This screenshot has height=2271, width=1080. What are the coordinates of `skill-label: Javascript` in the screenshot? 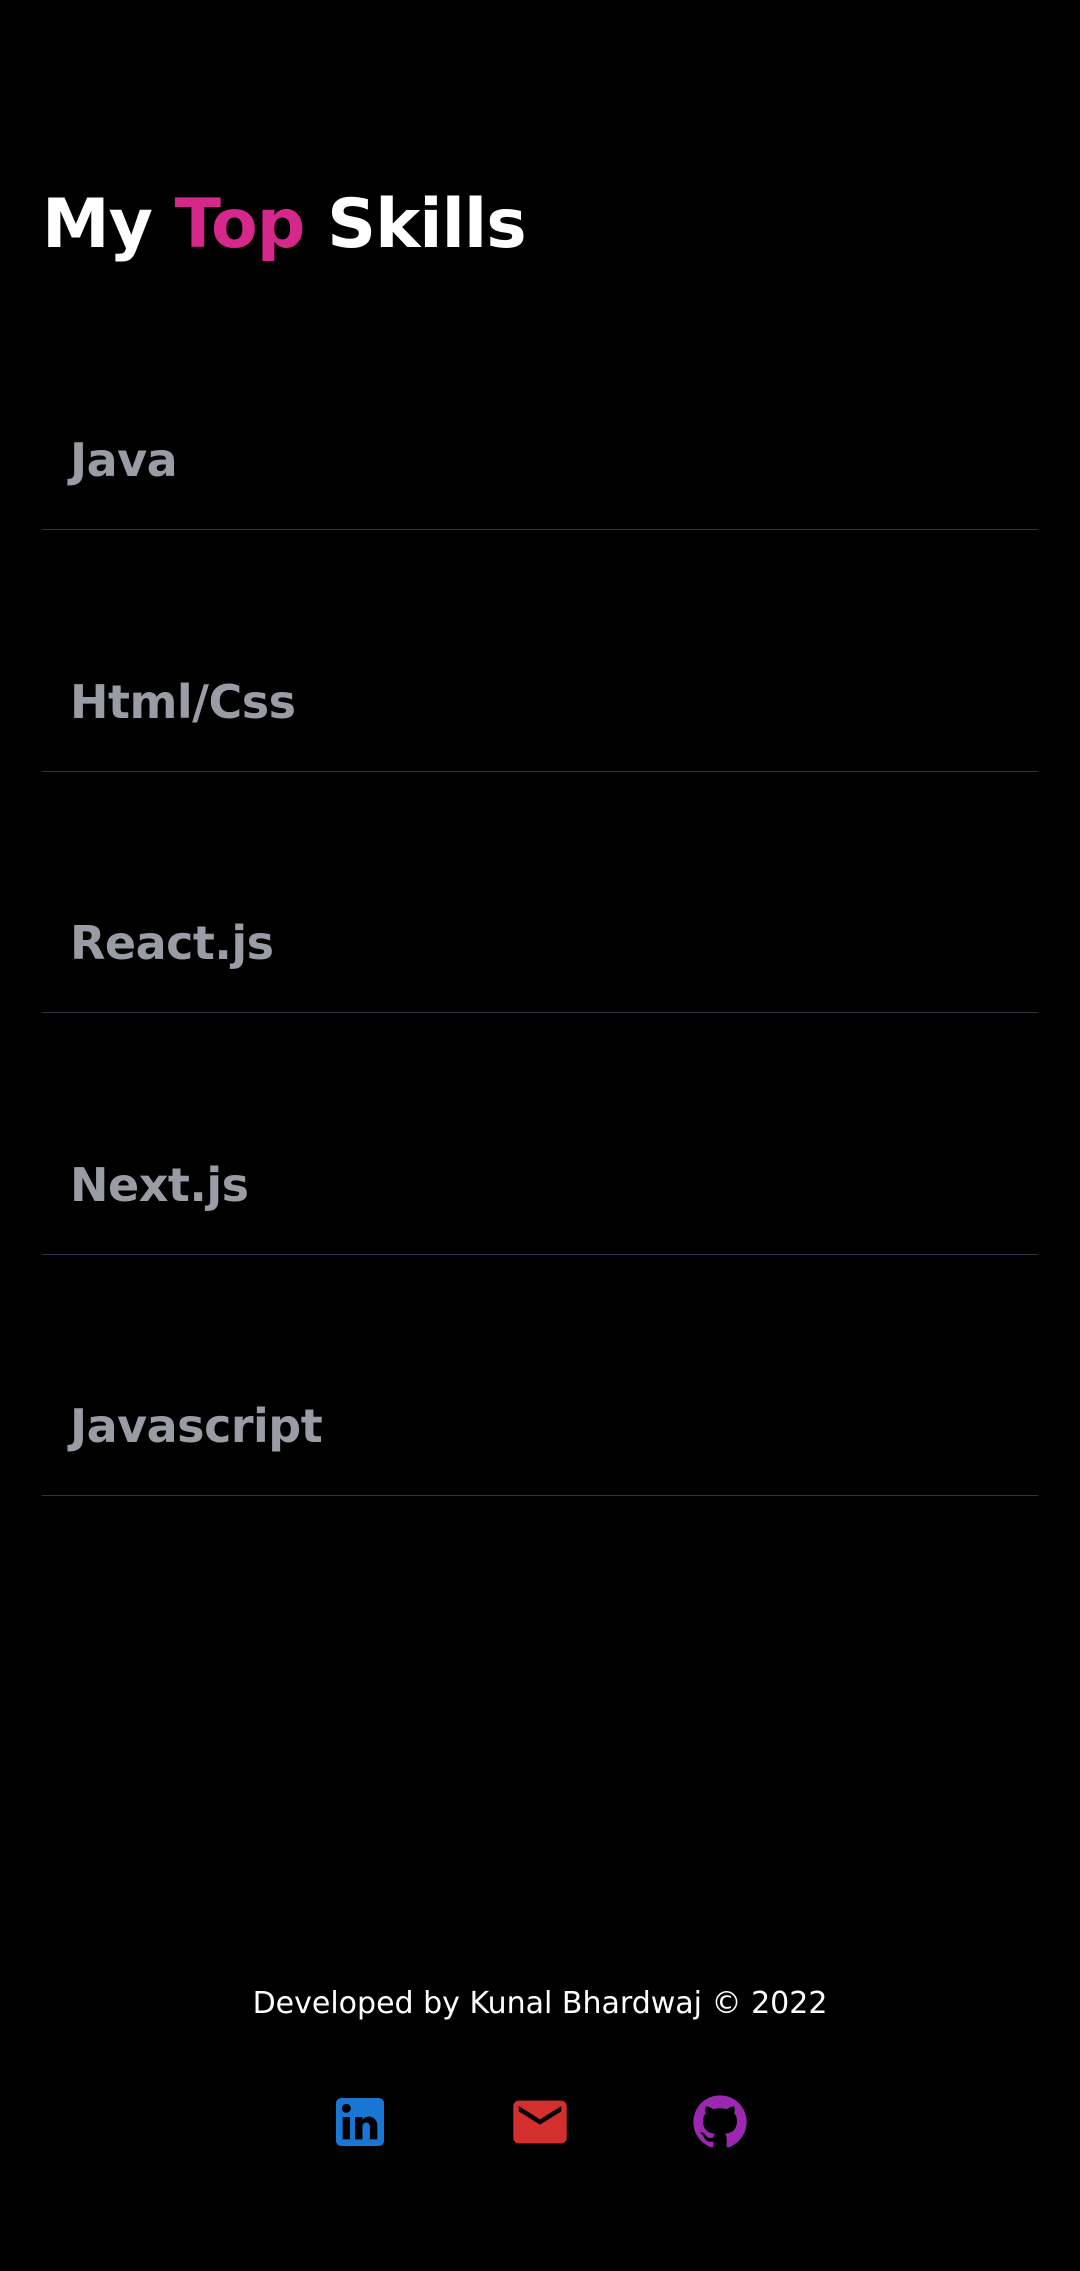 It's located at (196, 1426).